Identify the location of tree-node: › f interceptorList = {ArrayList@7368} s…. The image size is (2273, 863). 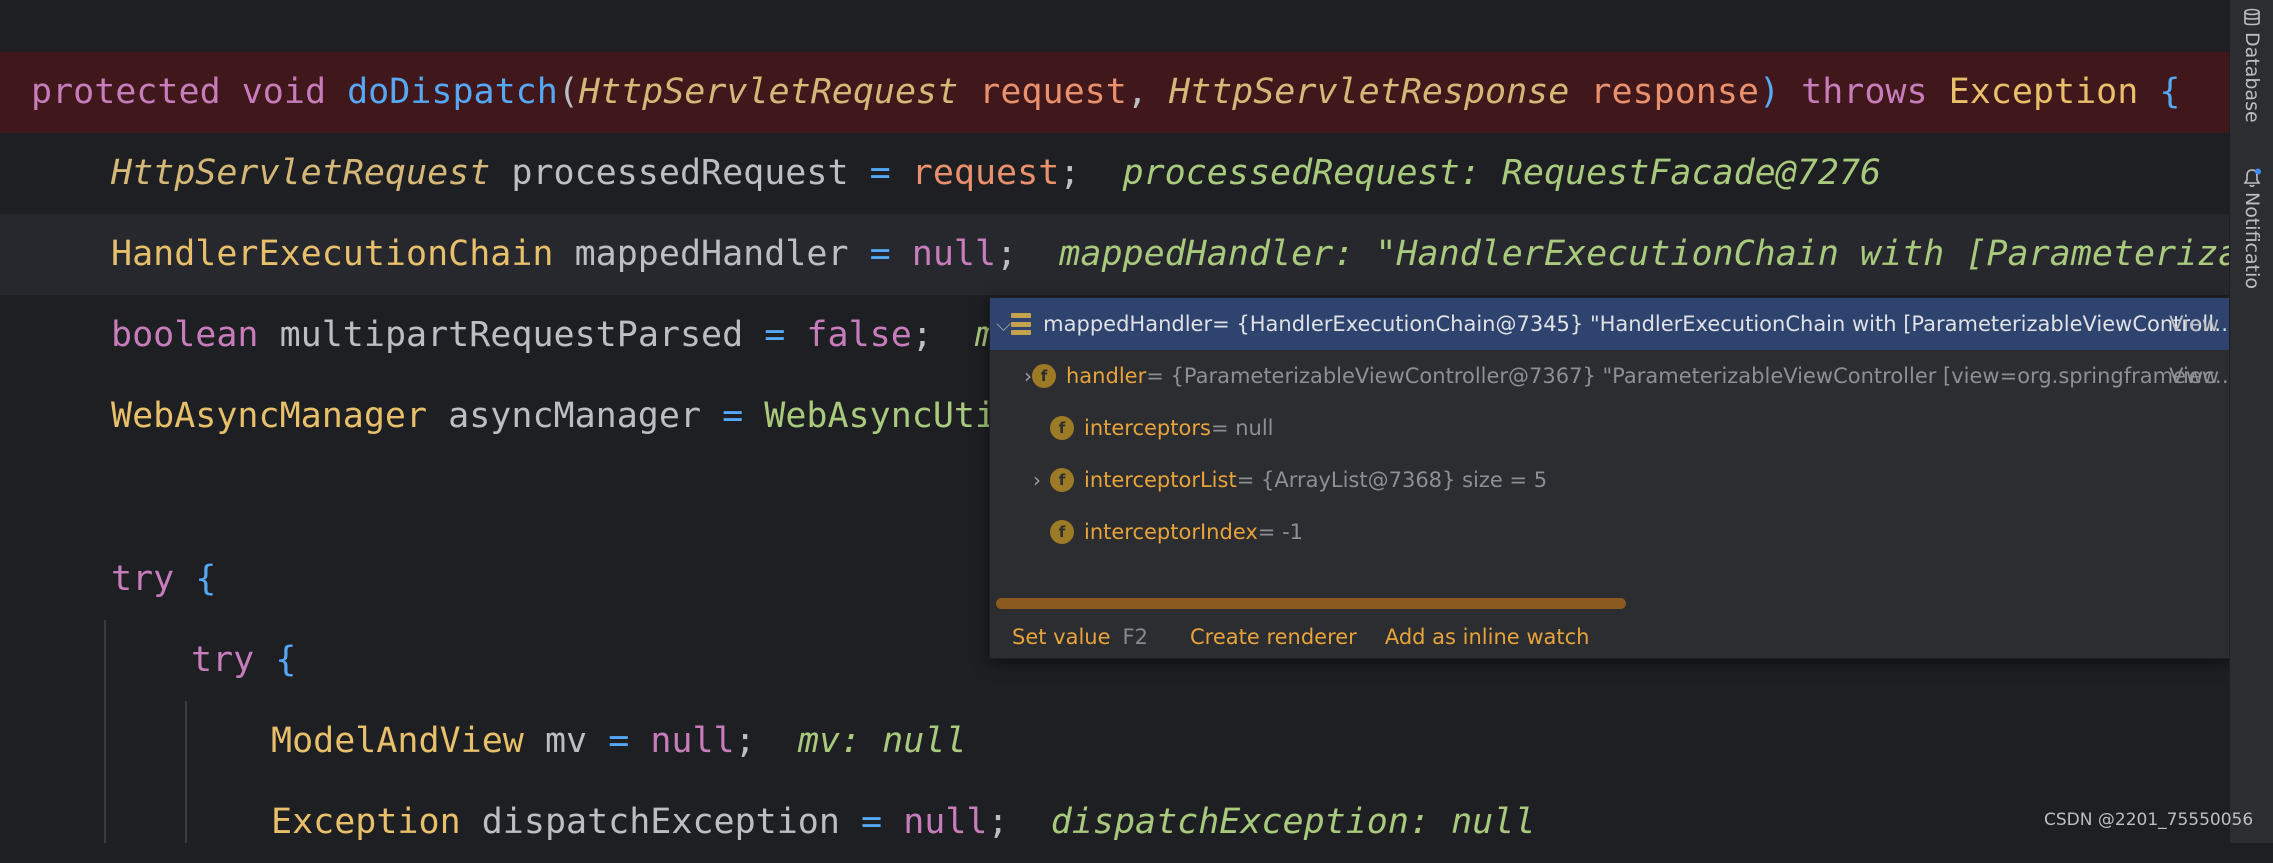
(1610, 480).